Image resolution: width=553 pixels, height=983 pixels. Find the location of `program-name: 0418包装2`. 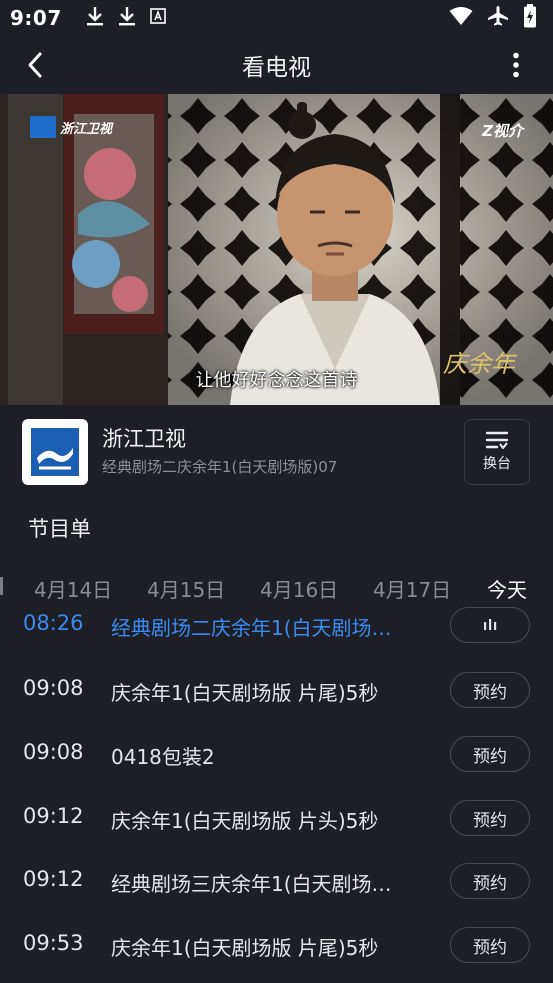

program-name: 0418包装2 is located at coordinates (163, 757).